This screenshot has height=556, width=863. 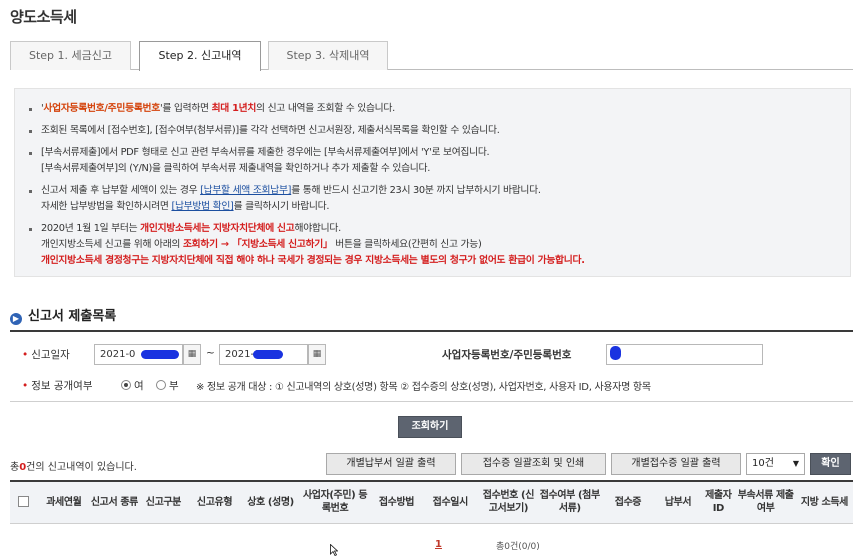 What do you see at coordinates (132, 385) in the screenshot?
I see `radio-public-yes: 여` at bounding box center [132, 385].